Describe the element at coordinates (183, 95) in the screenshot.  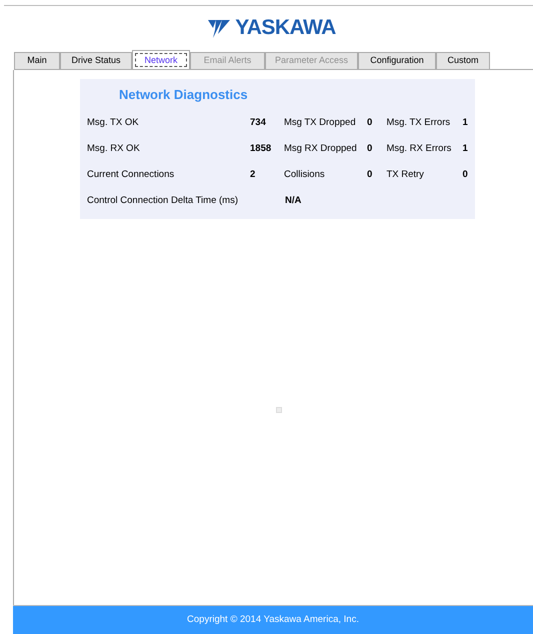
I see `panel-title: Network Diagnostics` at that location.